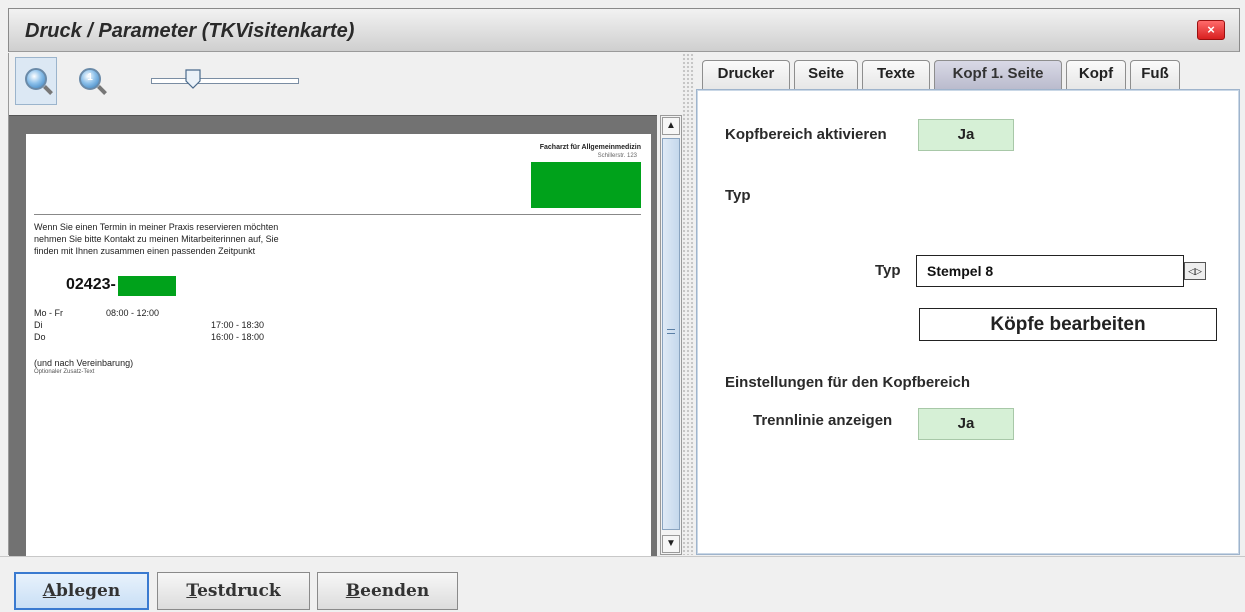  What do you see at coordinates (91, 284) in the screenshot?
I see `preview-phone: 02423-` at bounding box center [91, 284].